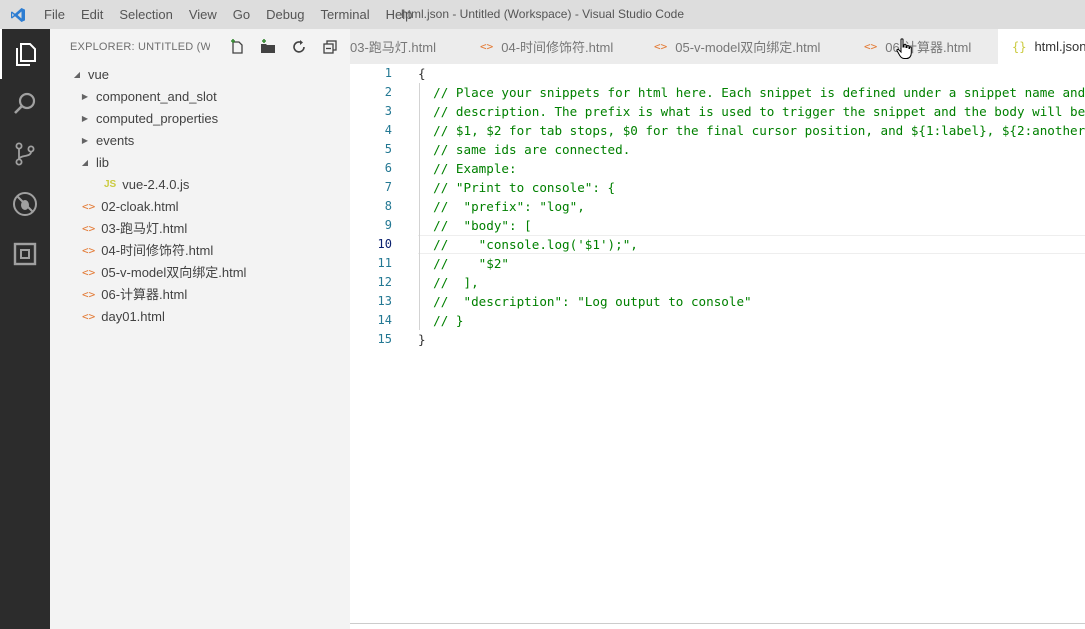 The image size is (1085, 629). I want to click on code-line: // "Print to console": {, so click(516, 187).